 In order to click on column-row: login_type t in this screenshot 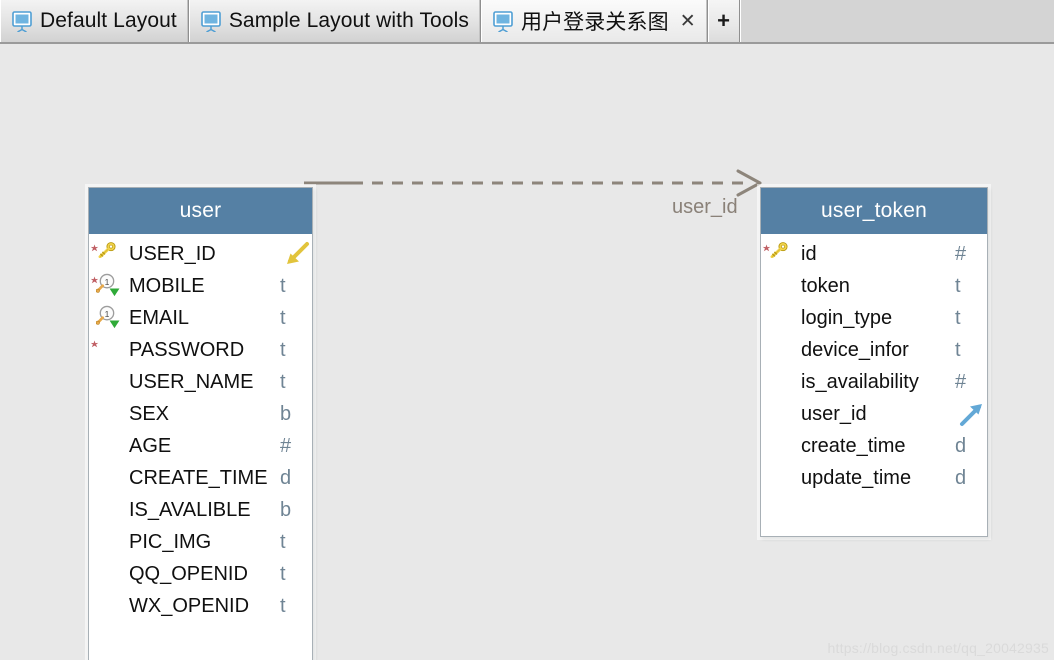, I will do `click(874, 318)`.